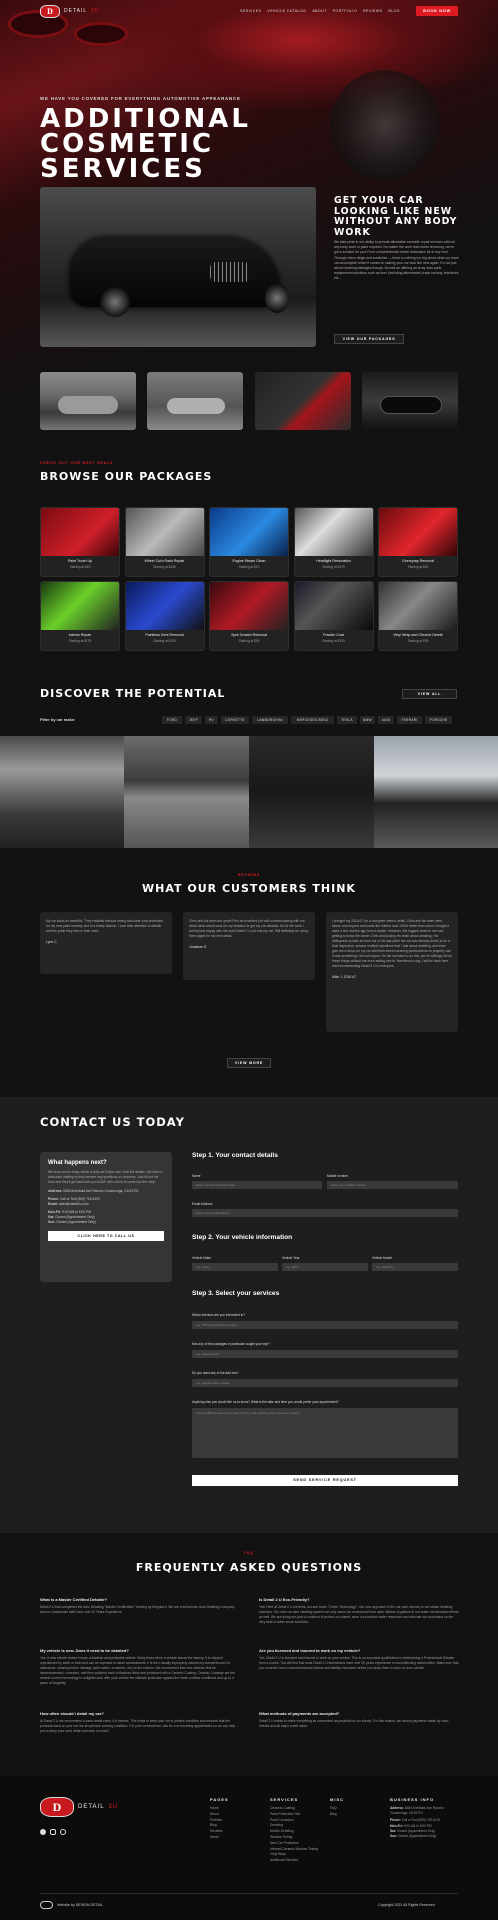  What do you see at coordinates (58, 719) in the screenshot?
I see `filter-label: Filter by car make:` at bounding box center [58, 719].